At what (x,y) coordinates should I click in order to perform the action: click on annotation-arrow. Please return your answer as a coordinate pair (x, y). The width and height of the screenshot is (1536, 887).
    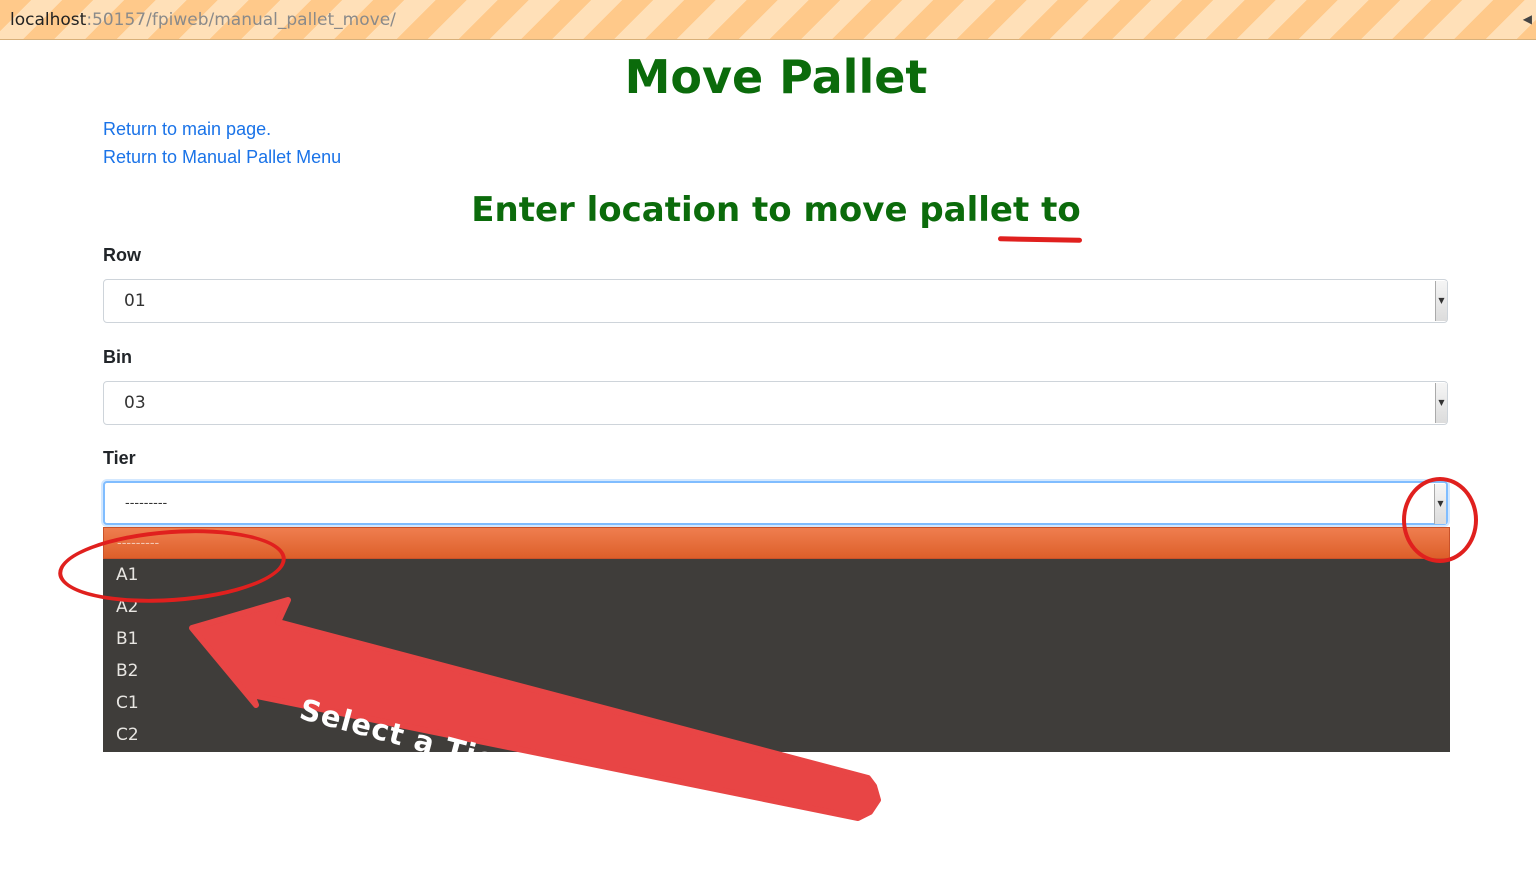
    Looking at the image, I should click on (535, 709).